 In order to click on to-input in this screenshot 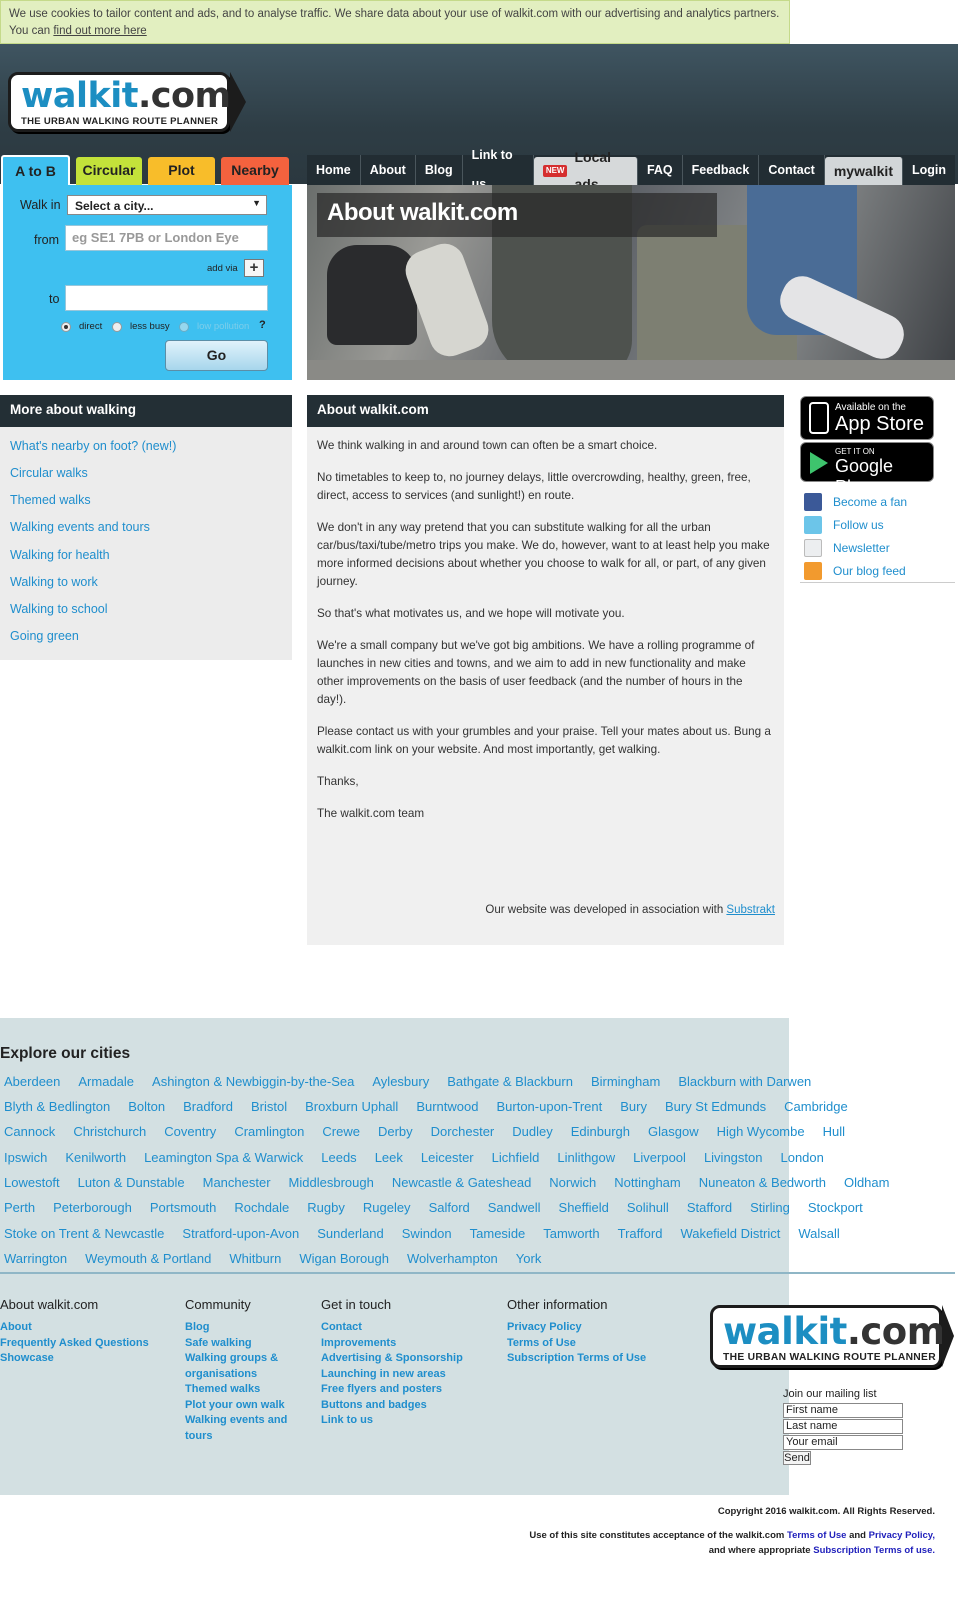, I will do `click(166, 298)`.